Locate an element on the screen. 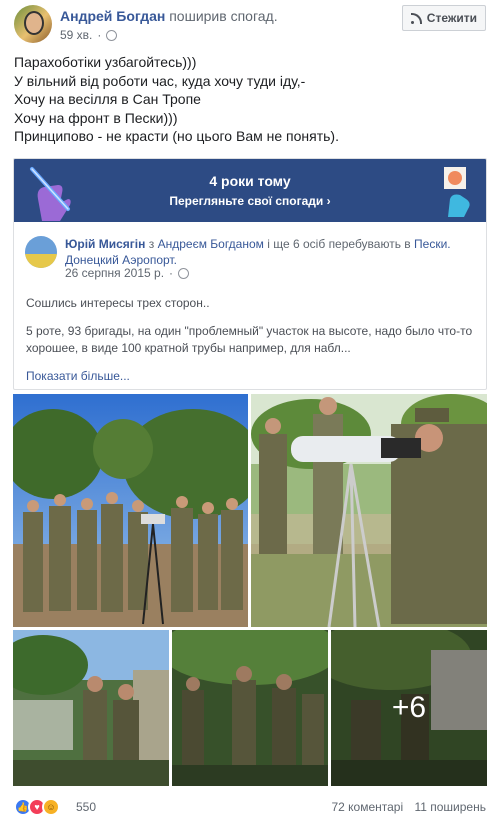 The height and width of the screenshot is (831, 500). post-text-line: Хочу на фронт в Пески))) is located at coordinates (96, 117).